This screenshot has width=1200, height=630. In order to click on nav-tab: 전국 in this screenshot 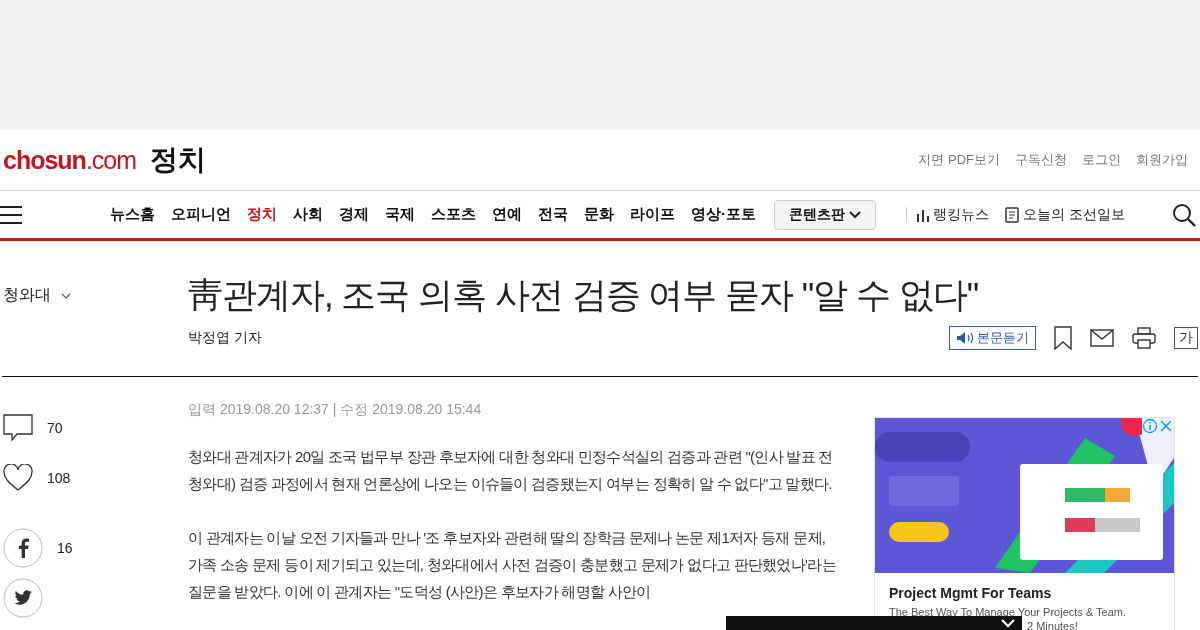, I will do `click(553, 214)`.